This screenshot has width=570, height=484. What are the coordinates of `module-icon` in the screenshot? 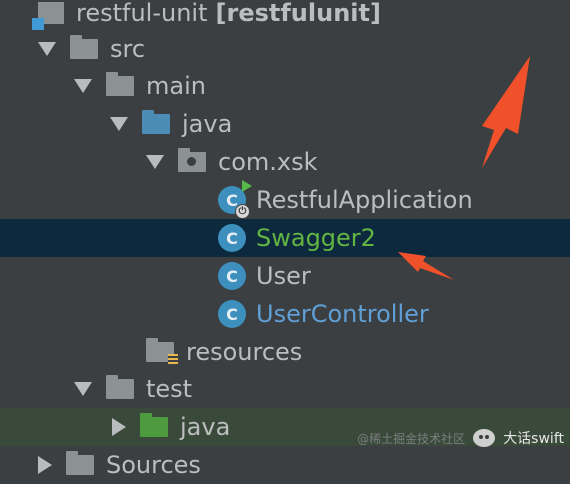 It's located at (48, 16).